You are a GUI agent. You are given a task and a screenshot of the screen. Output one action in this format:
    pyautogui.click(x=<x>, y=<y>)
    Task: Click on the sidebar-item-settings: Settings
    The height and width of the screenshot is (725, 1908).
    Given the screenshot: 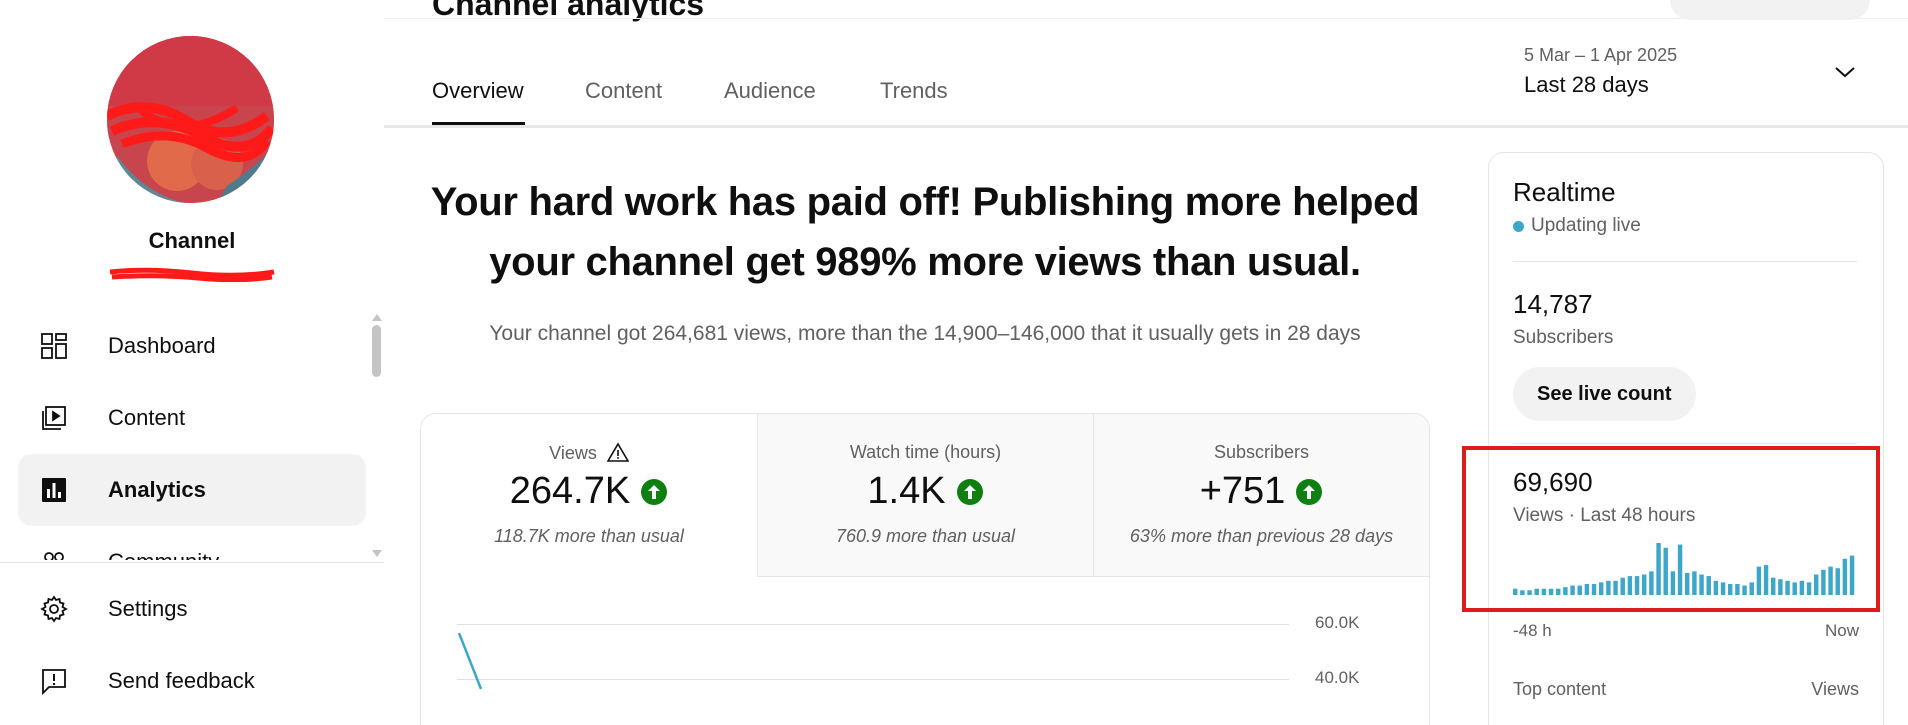 What is the action you would take?
    pyautogui.click(x=192, y=609)
    